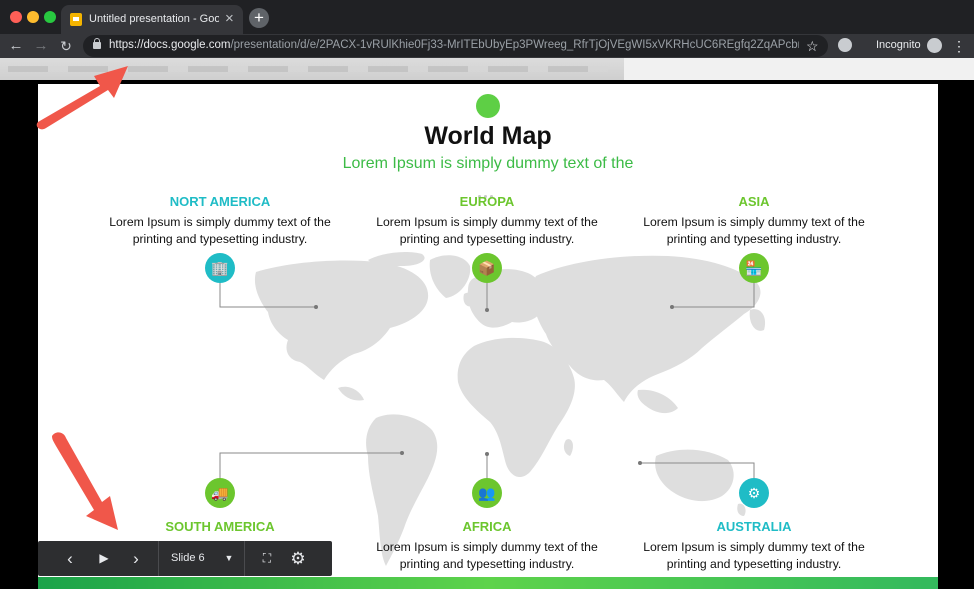  I want to click on fullscreen-icon: ⛶, so click(267, 558).